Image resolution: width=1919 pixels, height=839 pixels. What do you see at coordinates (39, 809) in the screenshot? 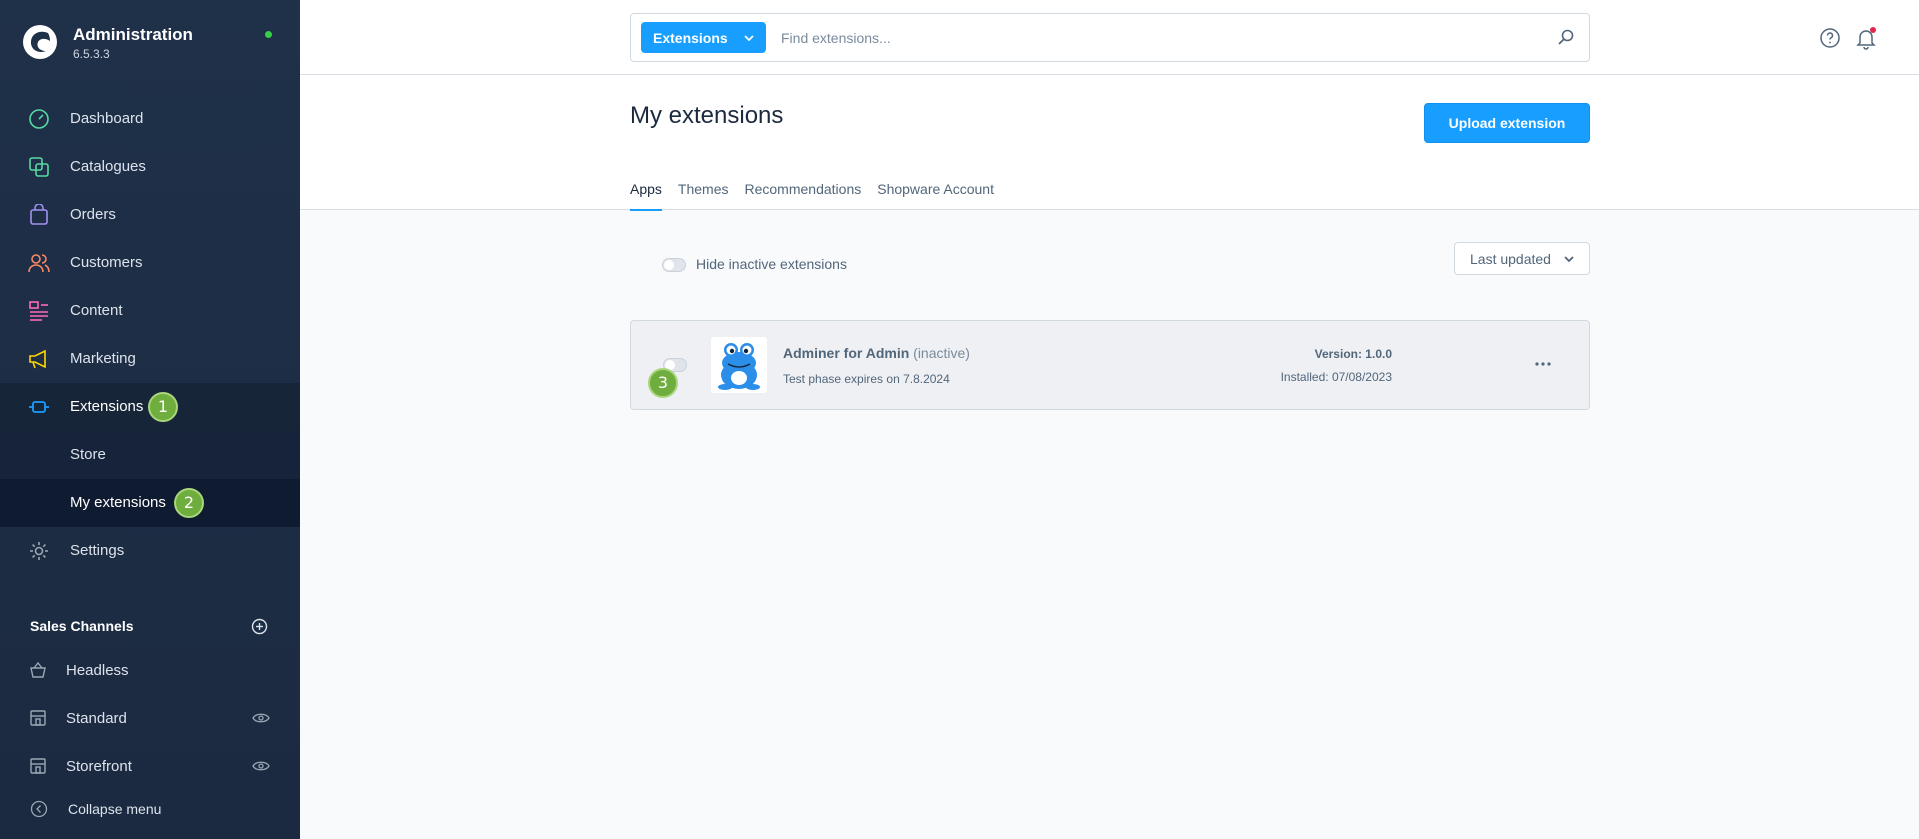
I see `collapse-icon` at bounding box center [39, 809].